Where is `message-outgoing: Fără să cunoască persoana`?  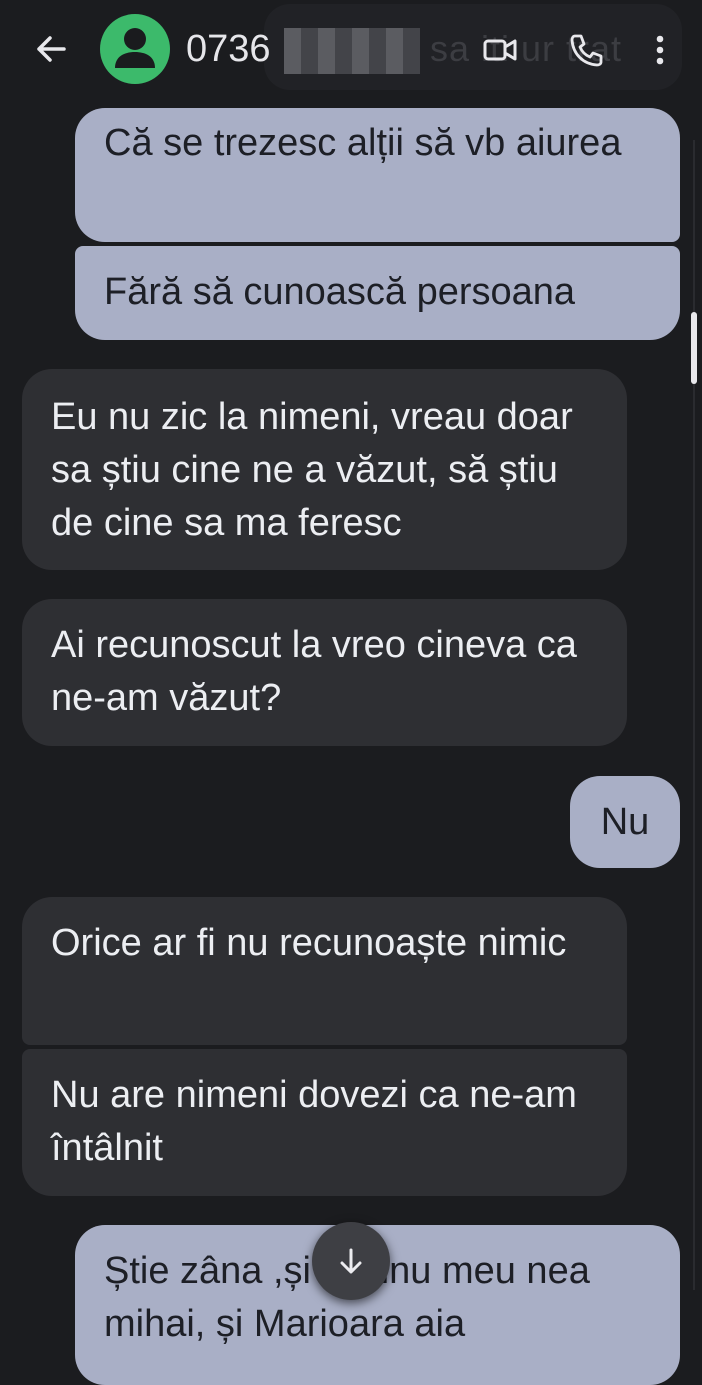
message-outgoing: Fără să cunoască persoana is located at coordinates (377, 293).